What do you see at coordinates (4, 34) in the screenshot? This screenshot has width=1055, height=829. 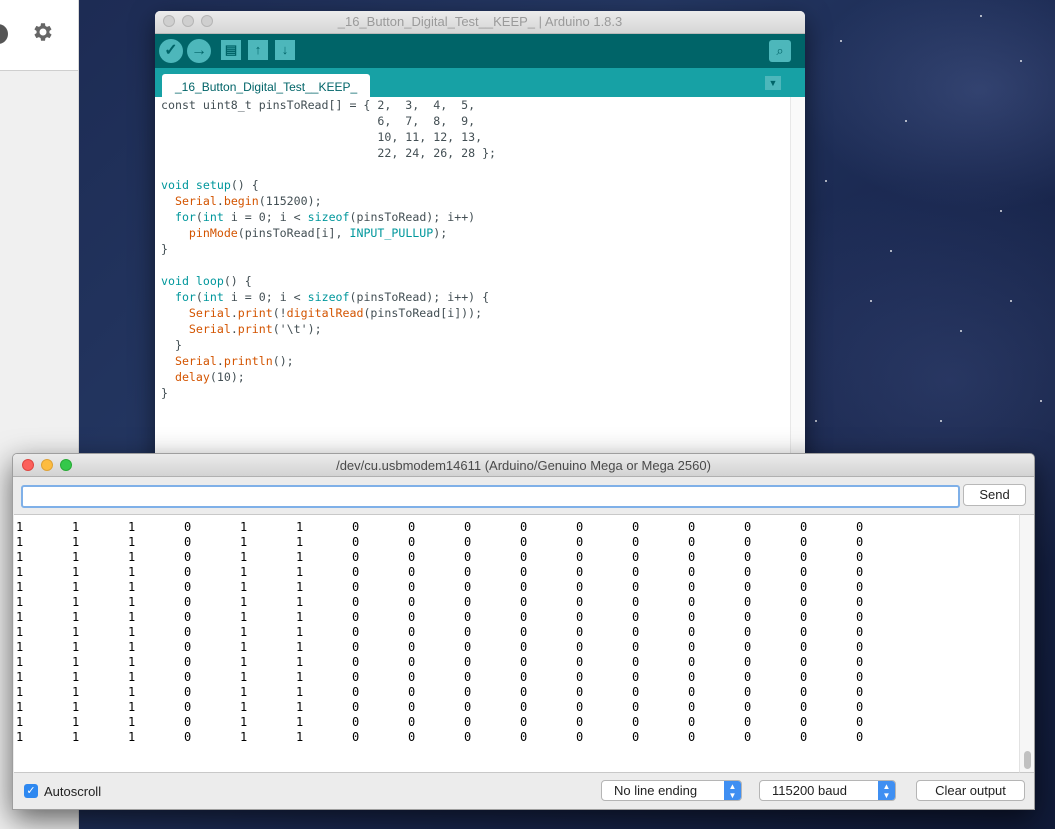 I see `profile-icon` at bounding box center [4, 34].